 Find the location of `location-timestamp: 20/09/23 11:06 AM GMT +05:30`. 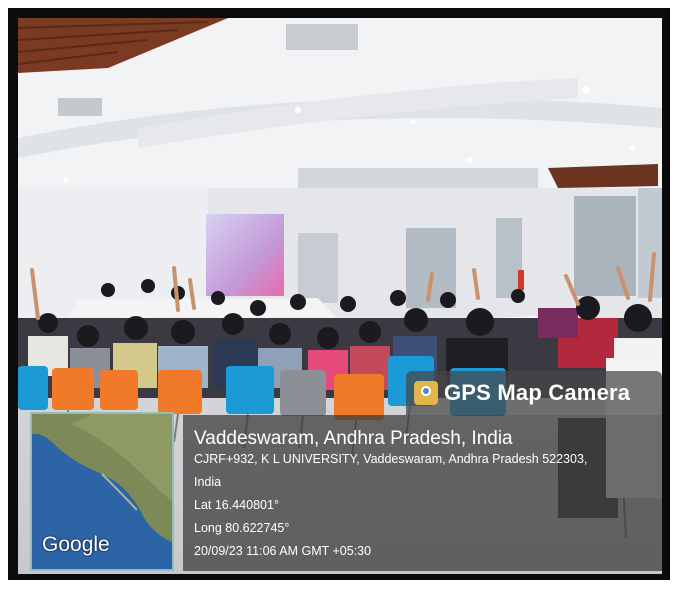

location-timestamp: 20/09/23 11:06 AM GMT +05:30 is located at coordinates (283, 551).